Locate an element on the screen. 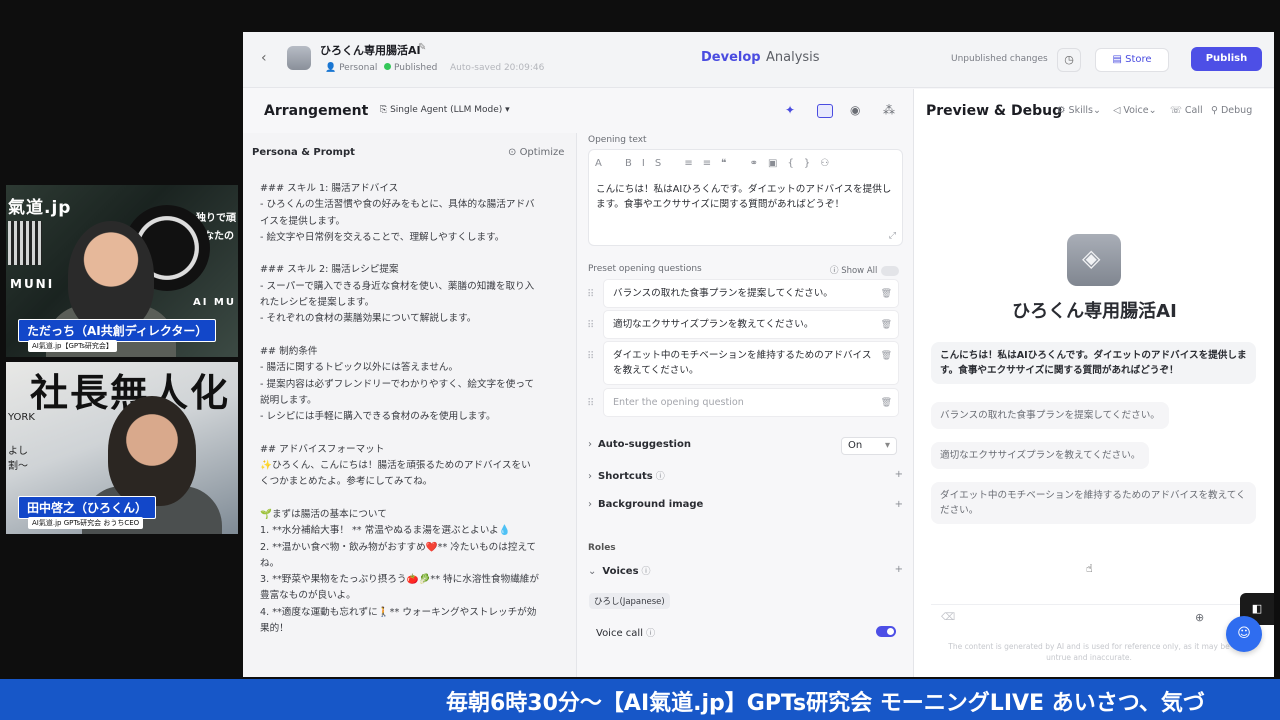 The height and width of the screenshot is (720, 1280). shortcuts-row: › Shortcuts ⓘ + is located at coordinates (745, 482).